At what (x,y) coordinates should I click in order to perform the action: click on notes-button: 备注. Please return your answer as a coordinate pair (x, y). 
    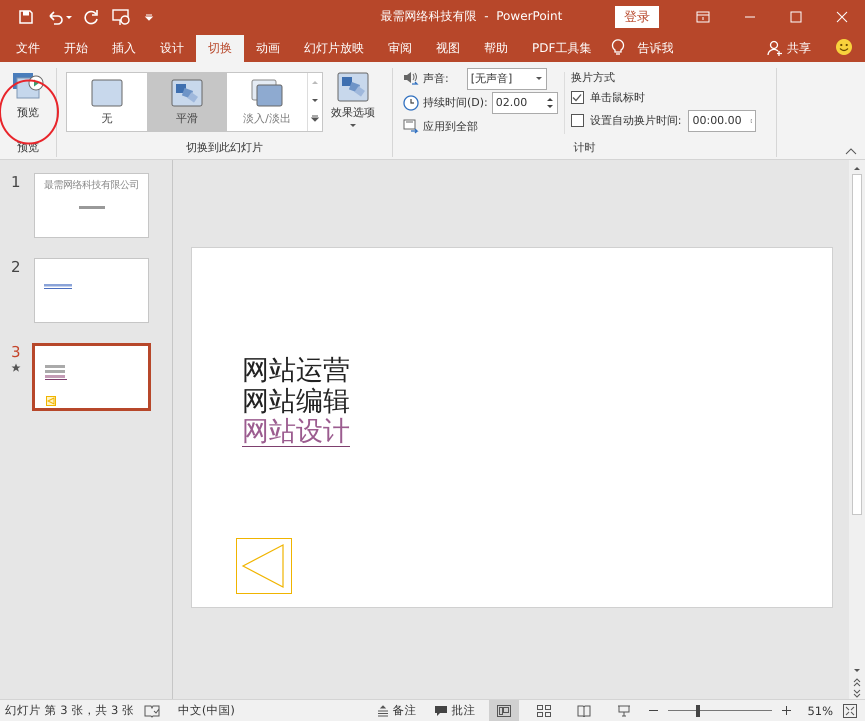
    Looking at the image, I should click on (396, 710).